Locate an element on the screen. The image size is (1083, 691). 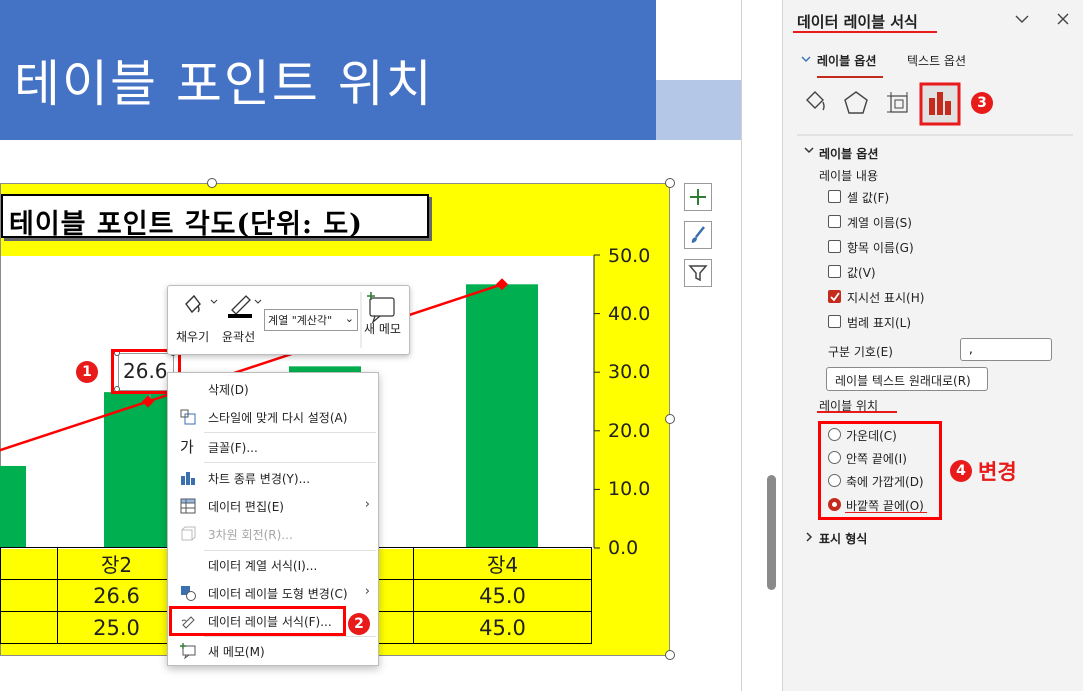
table-cell: 26.6 is located at coordinates (116, 595).